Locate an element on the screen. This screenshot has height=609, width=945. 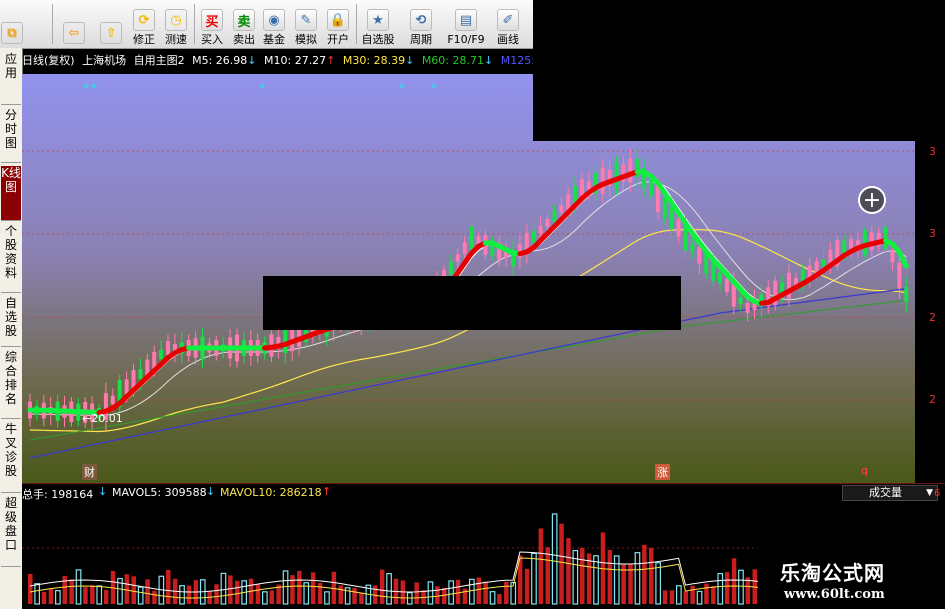
watermark-url: www.60lt.com is located at coordinates (834, 594).